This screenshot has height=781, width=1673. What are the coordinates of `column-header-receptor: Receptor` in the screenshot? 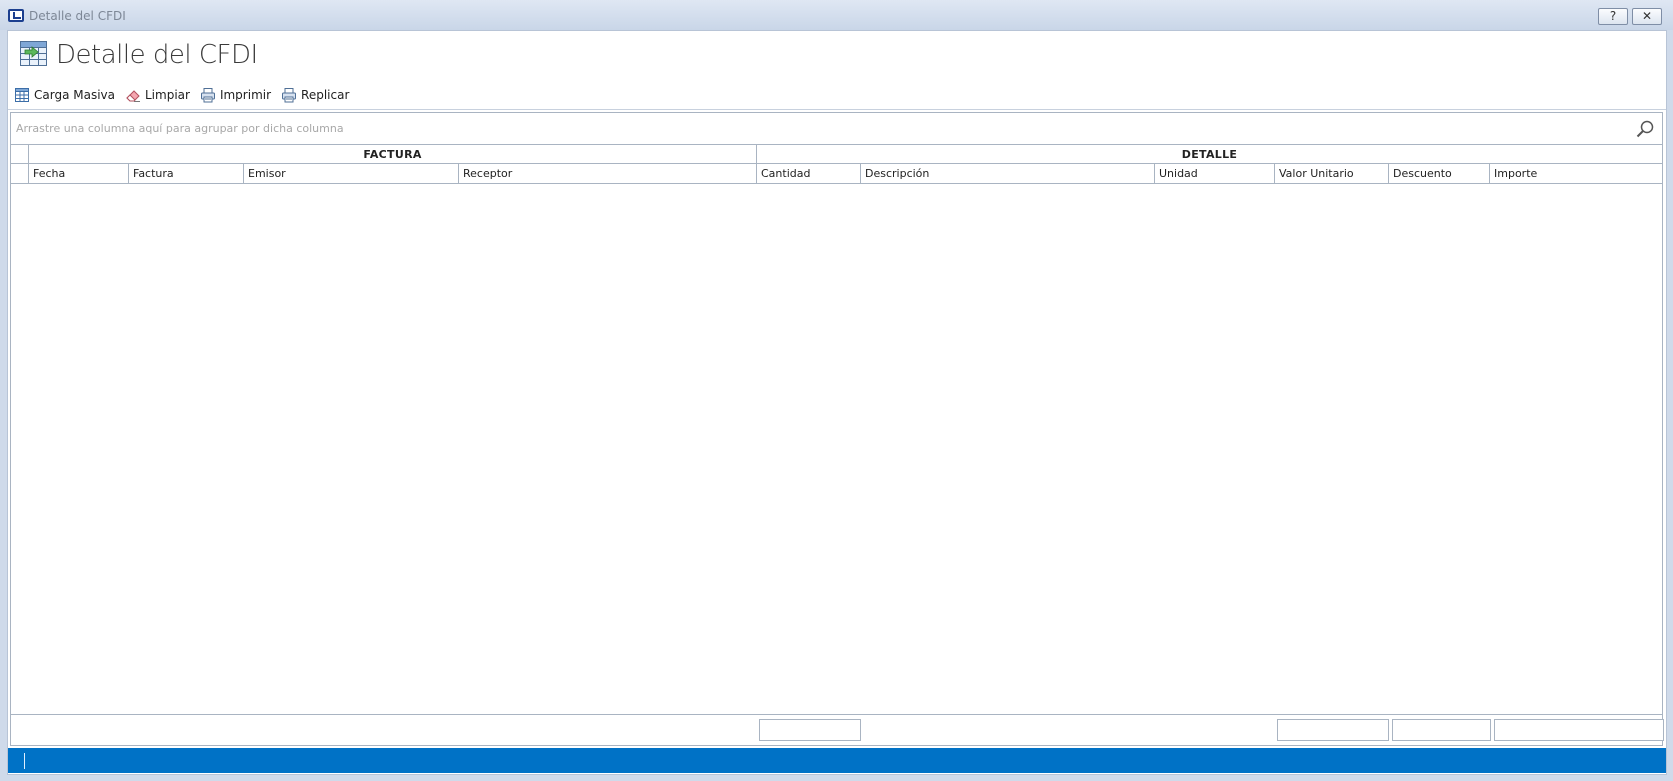 It's located at (608, 173).